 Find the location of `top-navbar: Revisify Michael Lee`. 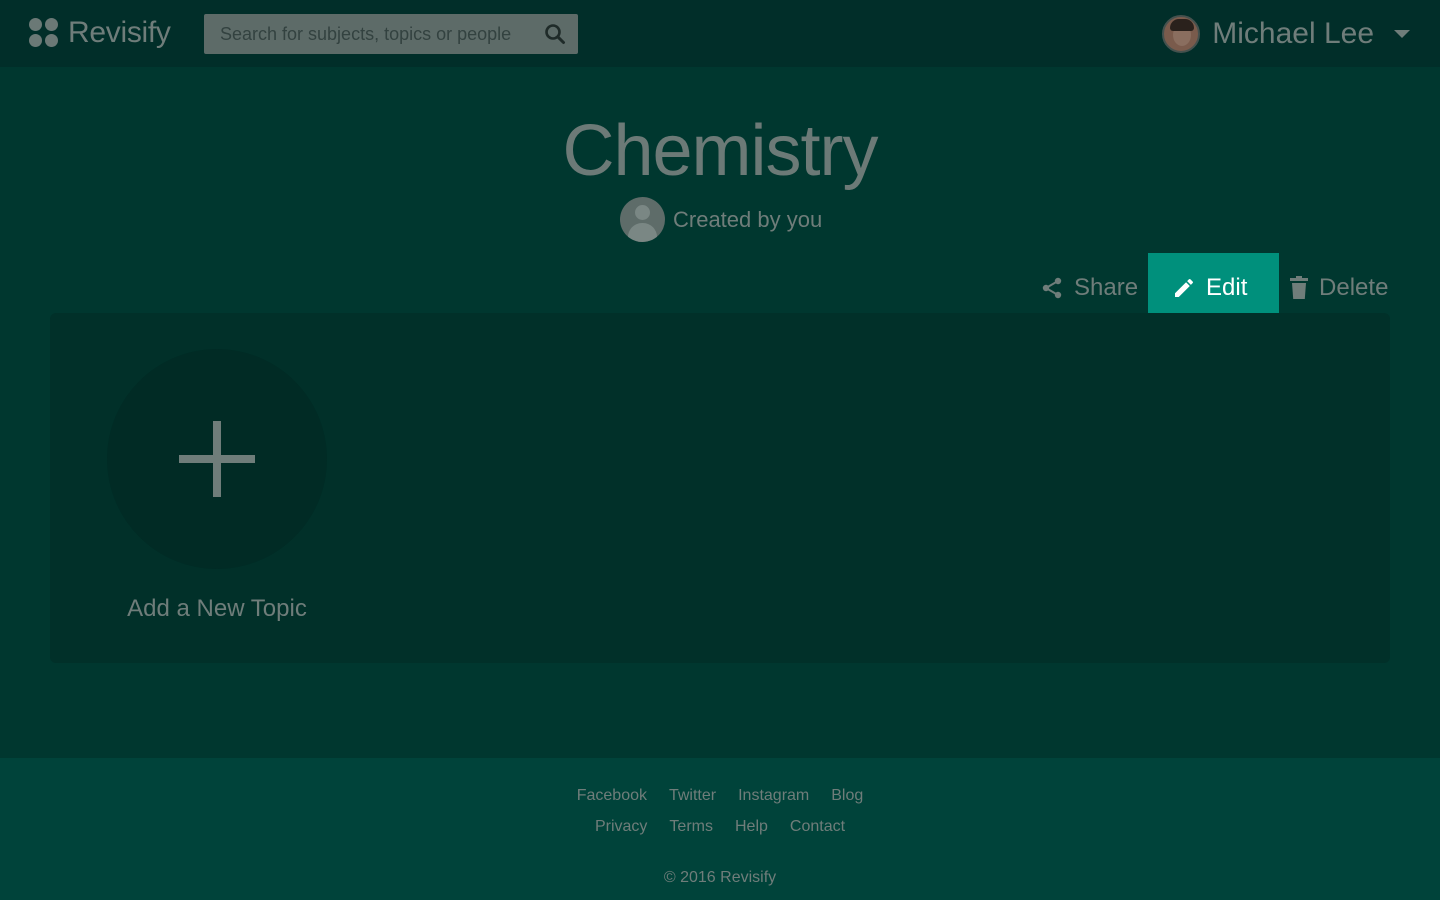

top-navbar: Revisify Michael Lee is located at coordinates (720, 33).